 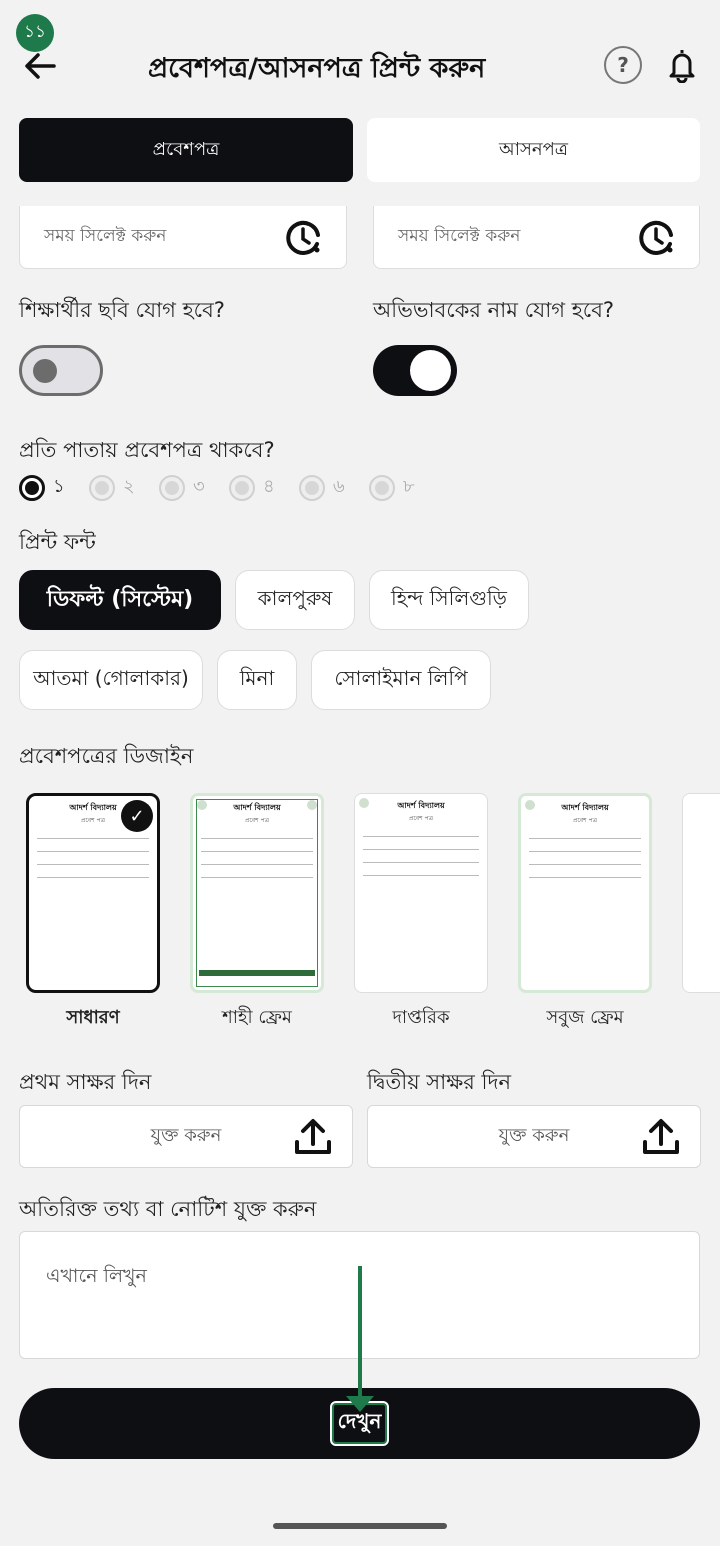 I want to click on student-photo-label: শিক্ষার্থীর ছবি যোগ হবে?, so click(x=122, y=310).